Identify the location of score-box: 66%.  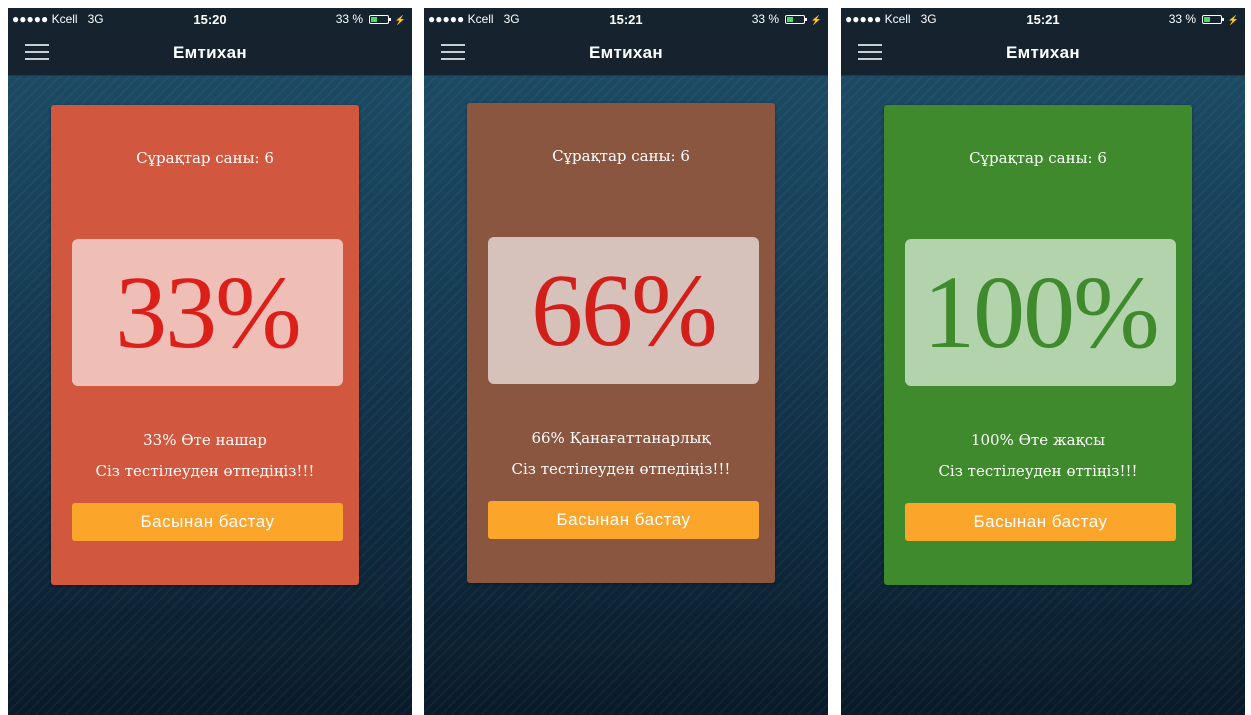
(623, 310).